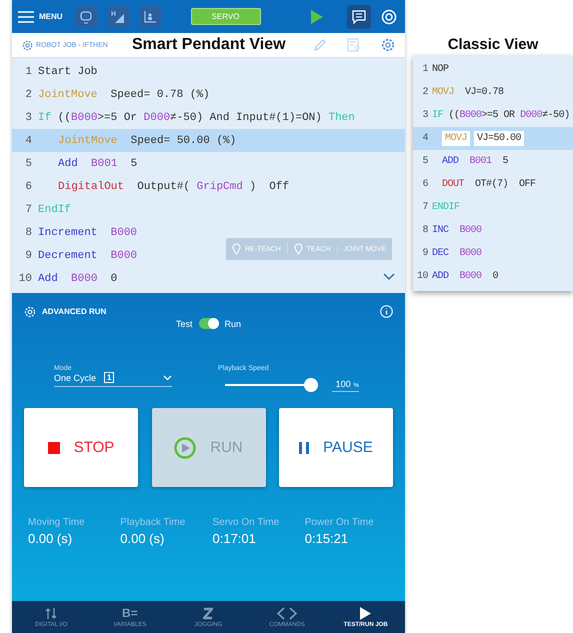 Image resolution: width=573 pixels, height=633 pixels. Describe the element at coordinates (474, 161) in the screenshot. I see `code-text: ADD B001 5` at that location.